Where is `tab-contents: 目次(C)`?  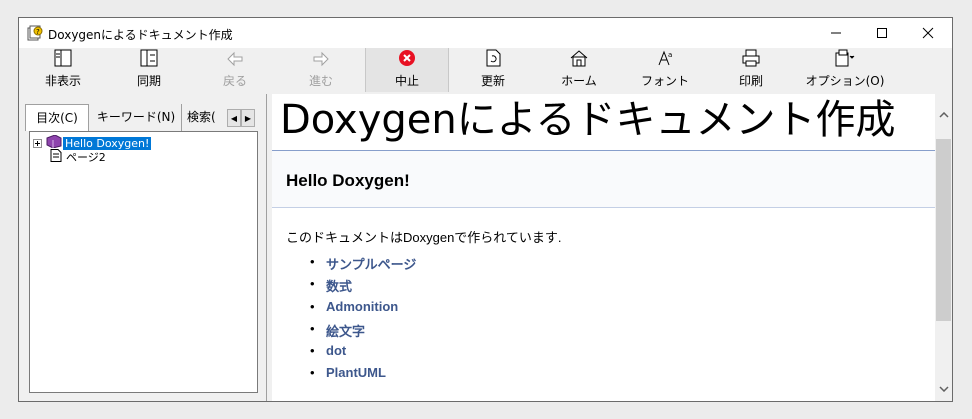 tab-contents: 目次(C) is located at coordinates (57, 117).